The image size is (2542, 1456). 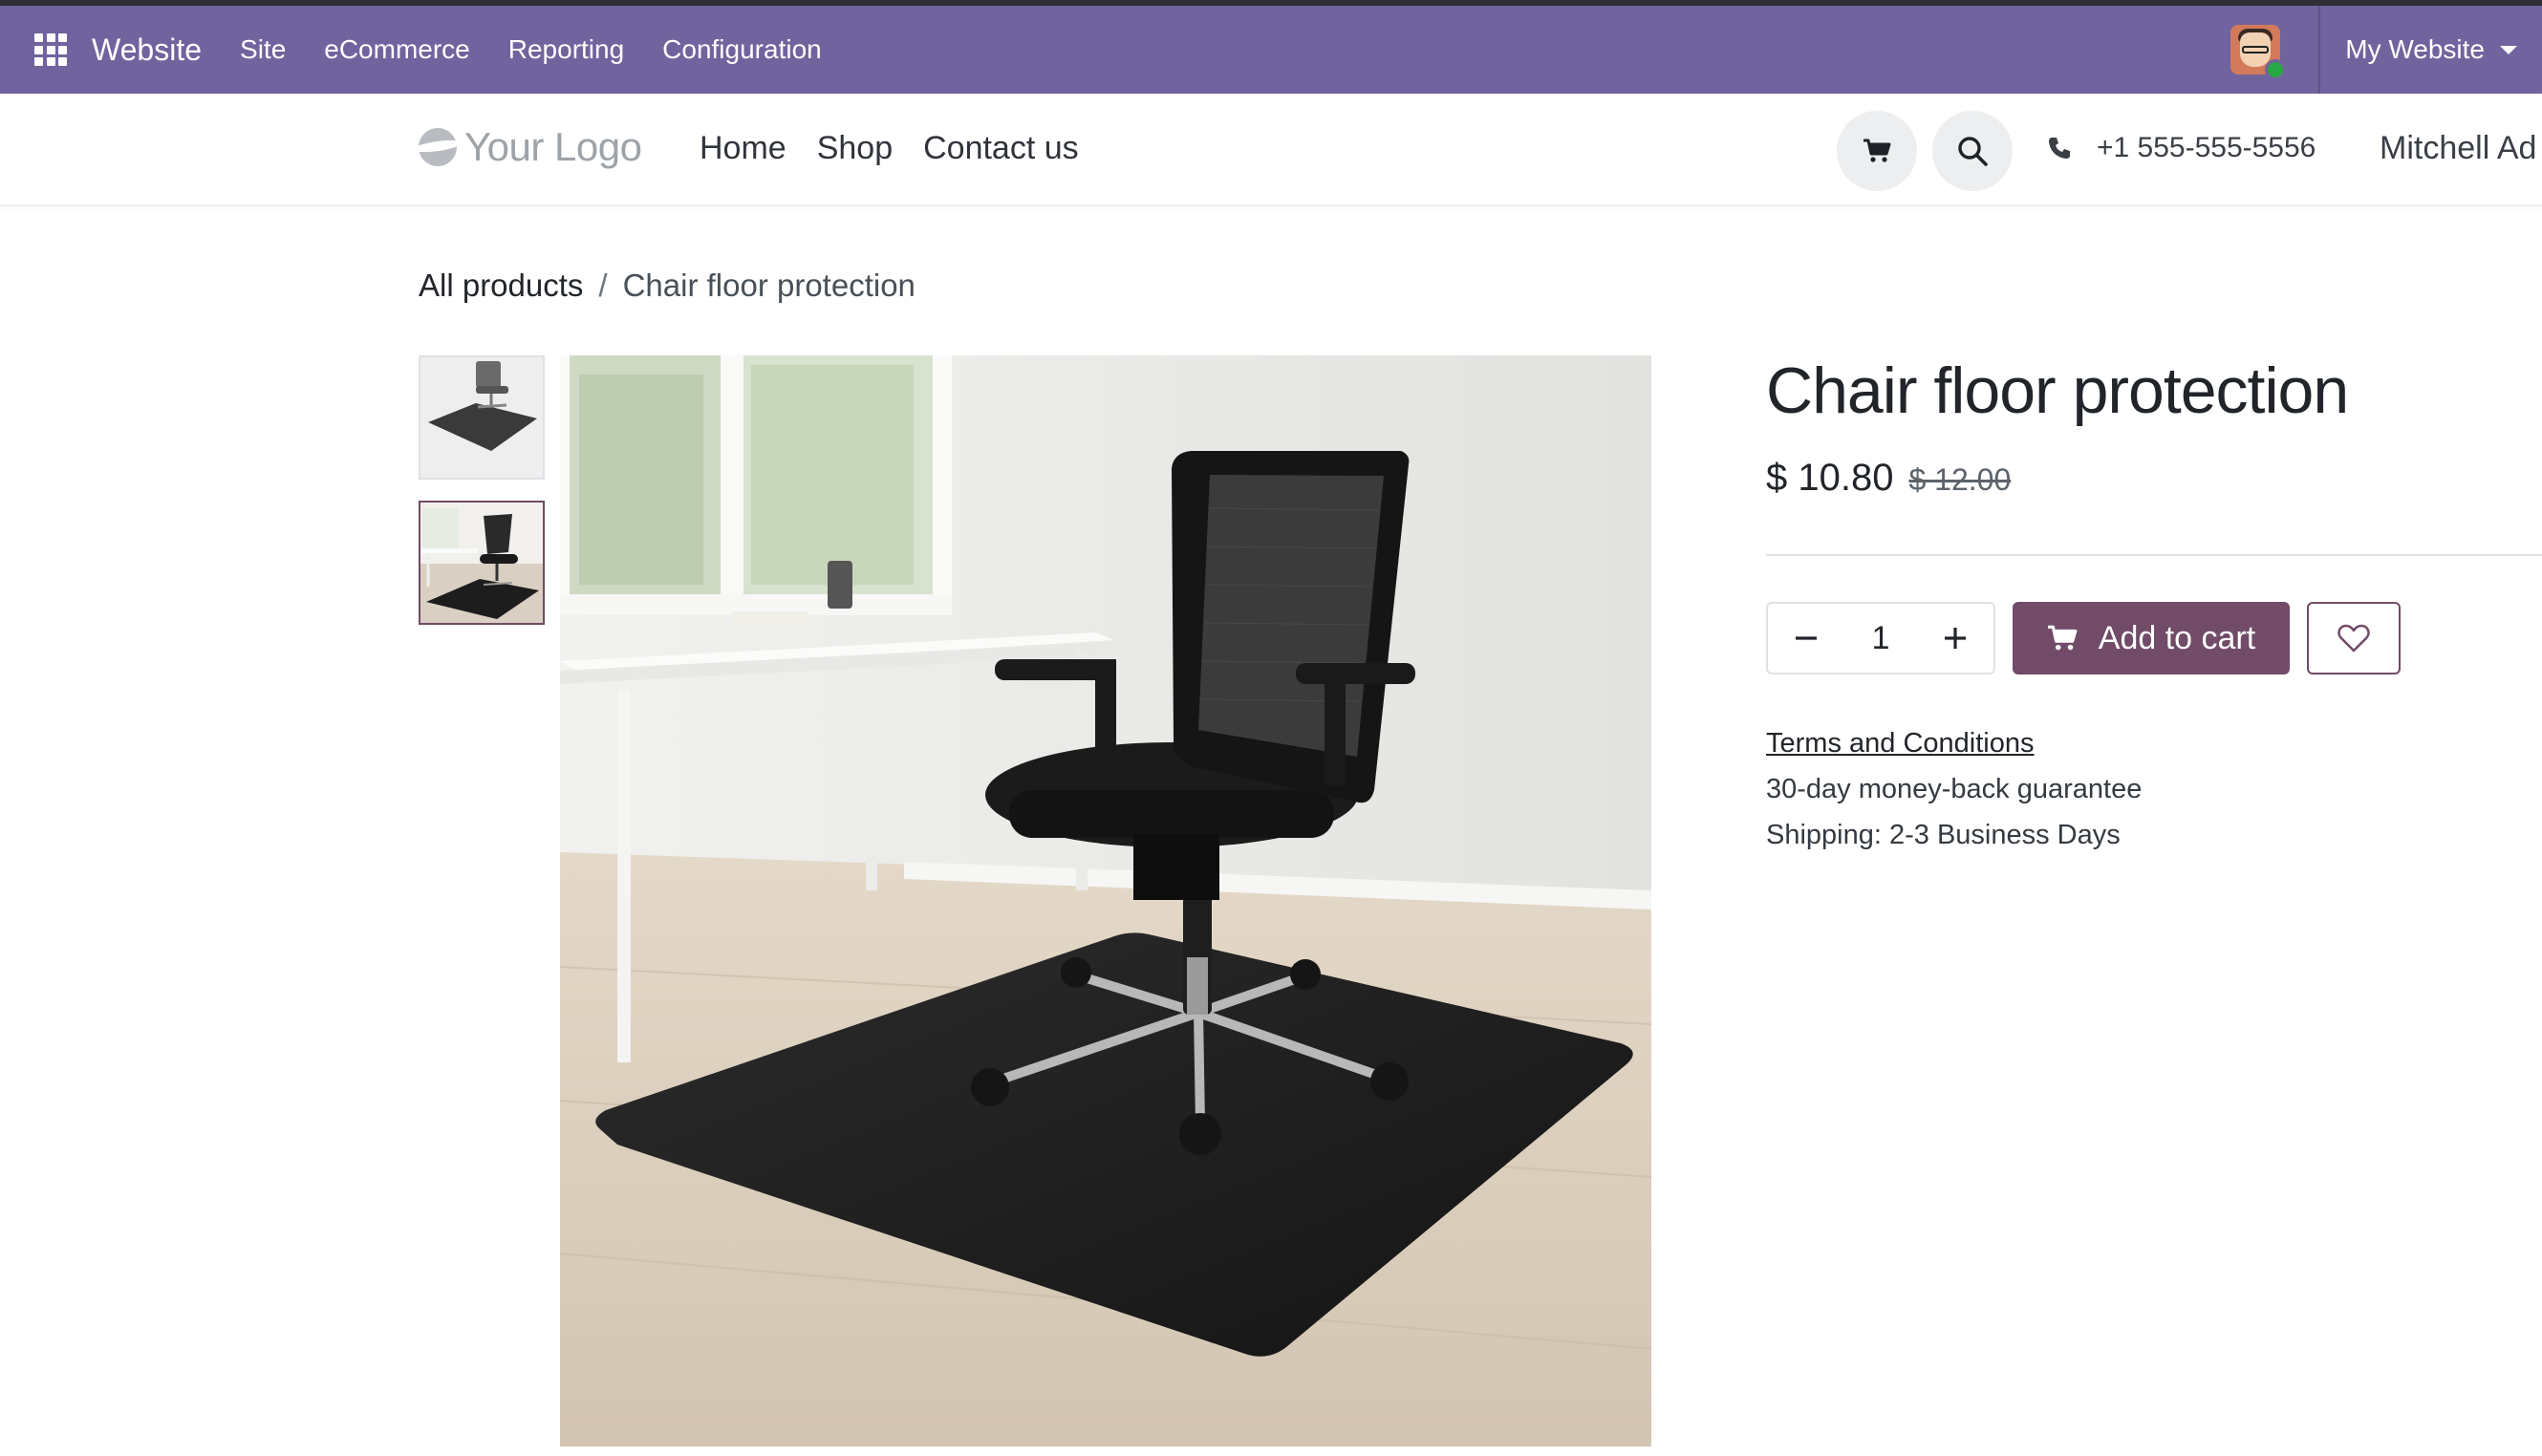 I want to click on terms-and-conditions-link: Terms and Conditions, so click(x=1900, y=744).